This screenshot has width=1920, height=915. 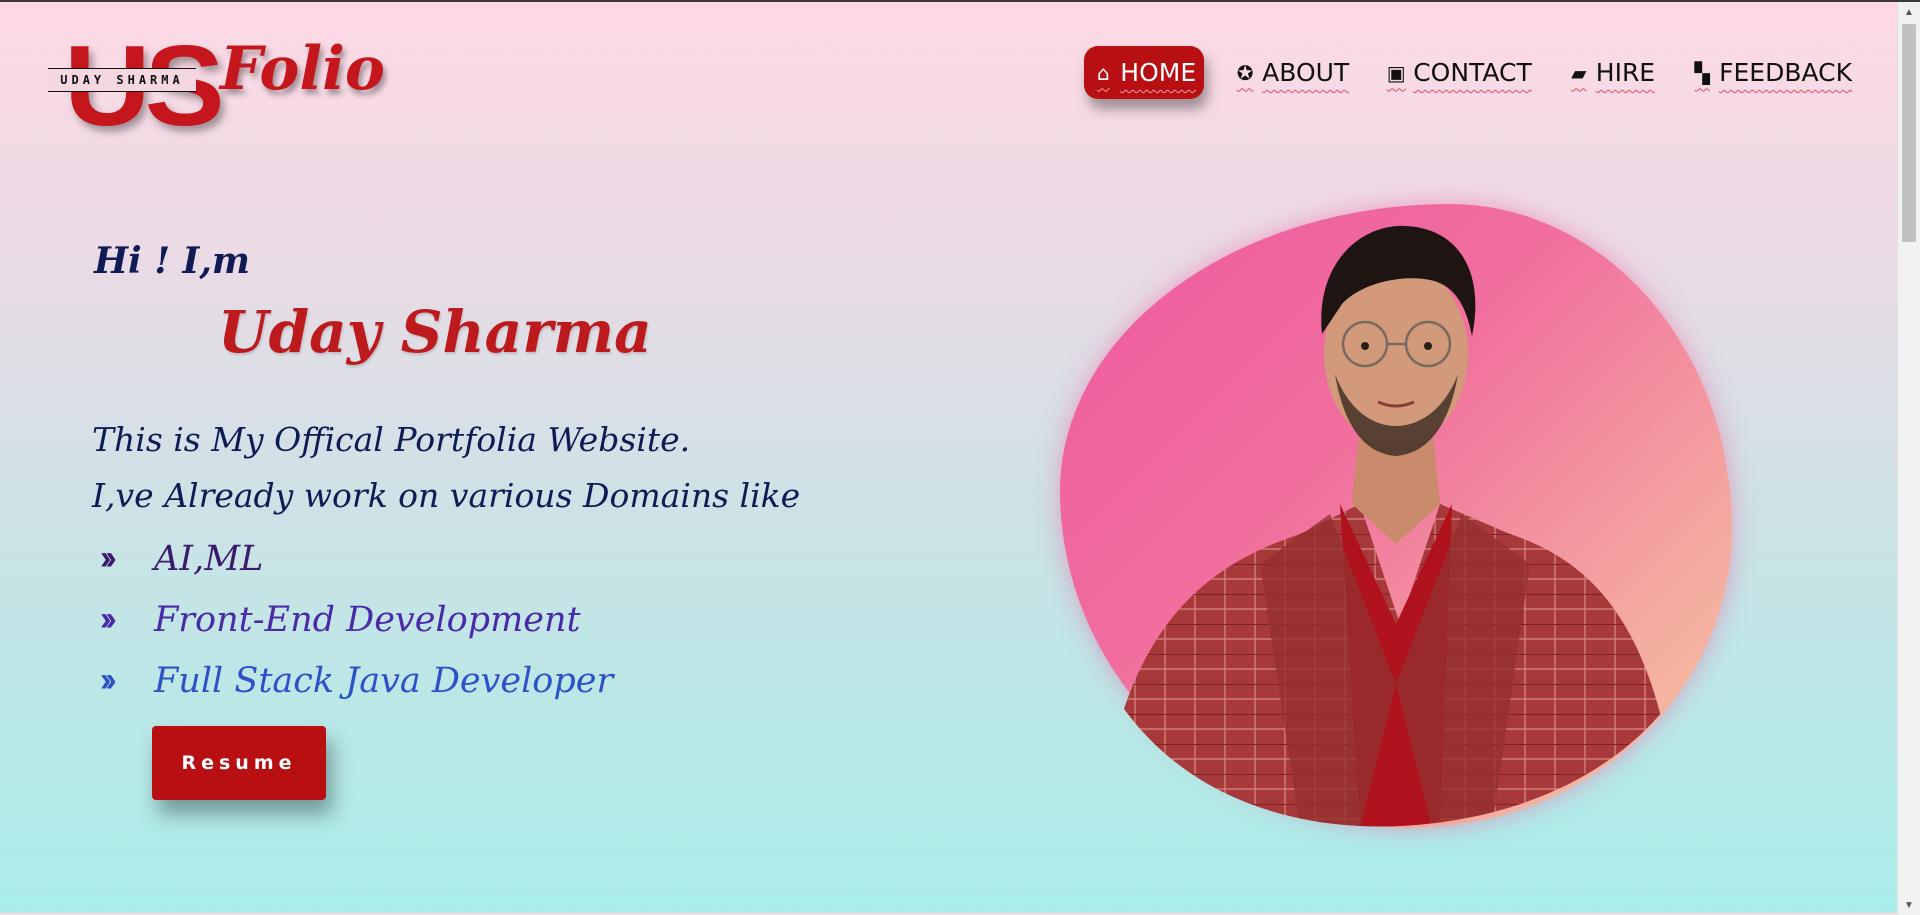 I want to click on hero-greeting: Hi ! I,m, so click(x=172, y=261).